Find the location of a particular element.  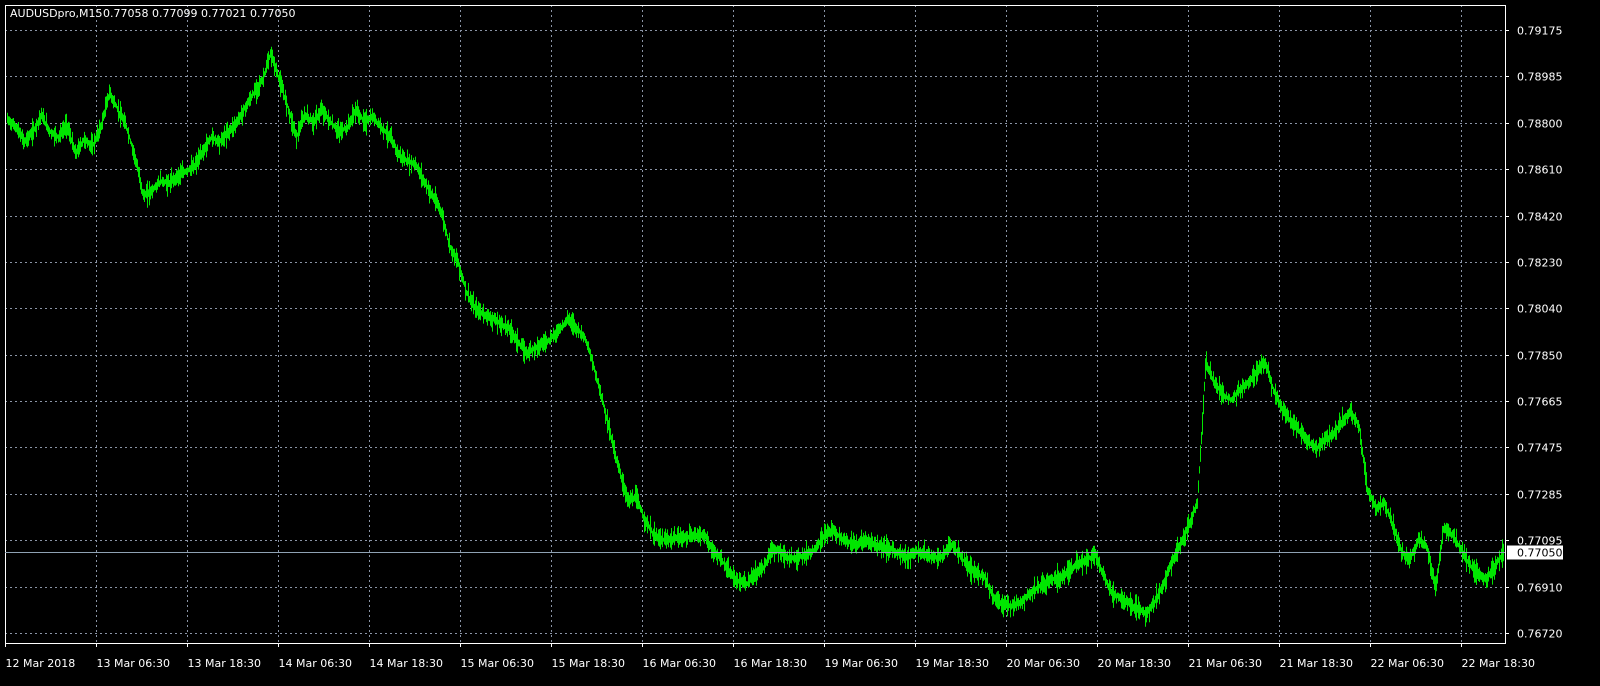

price-tick-label: 0.77285 is located at coordinates (1540, 495).